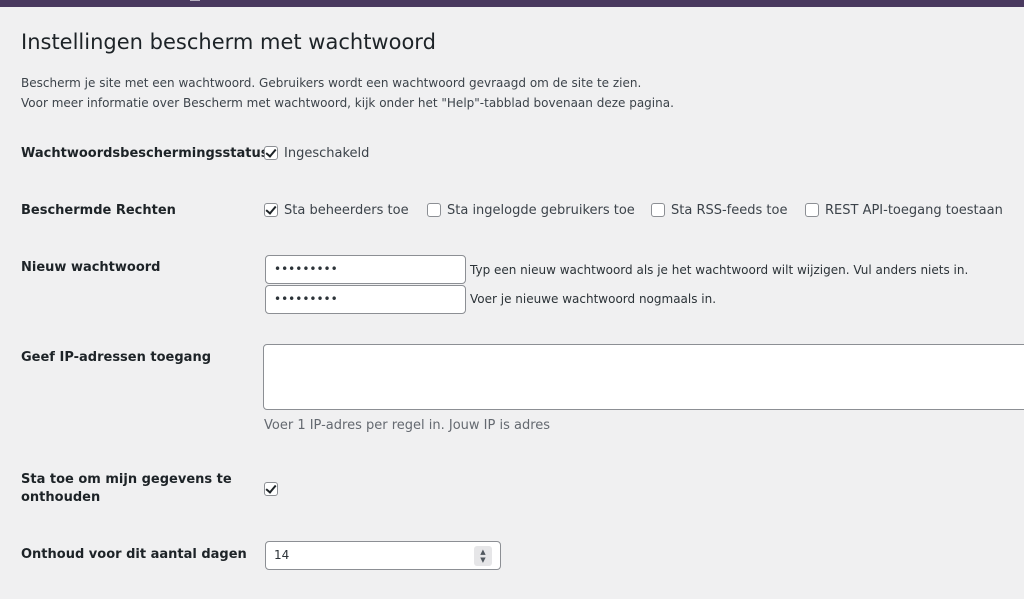  I want to click on ip-access-label: Geef IP-adressen toegang, so click(116, 357).